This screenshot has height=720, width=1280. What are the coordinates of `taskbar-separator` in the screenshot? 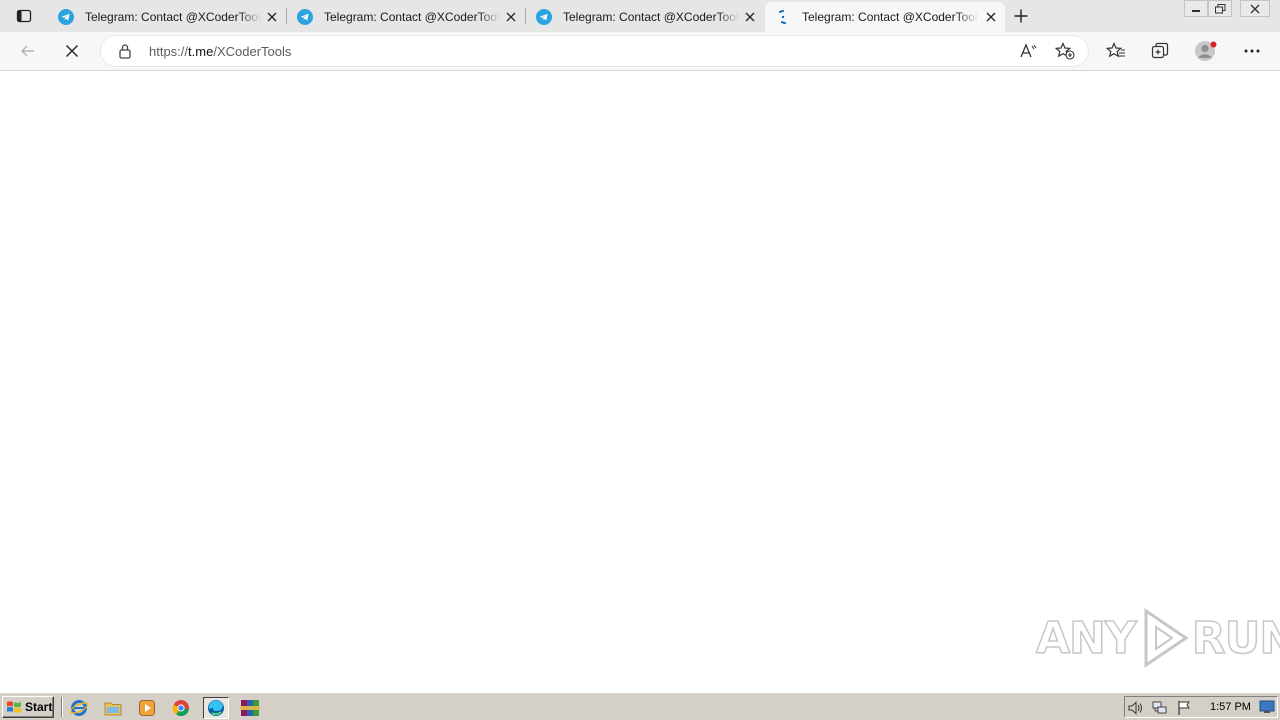 It's located at (62, 707).